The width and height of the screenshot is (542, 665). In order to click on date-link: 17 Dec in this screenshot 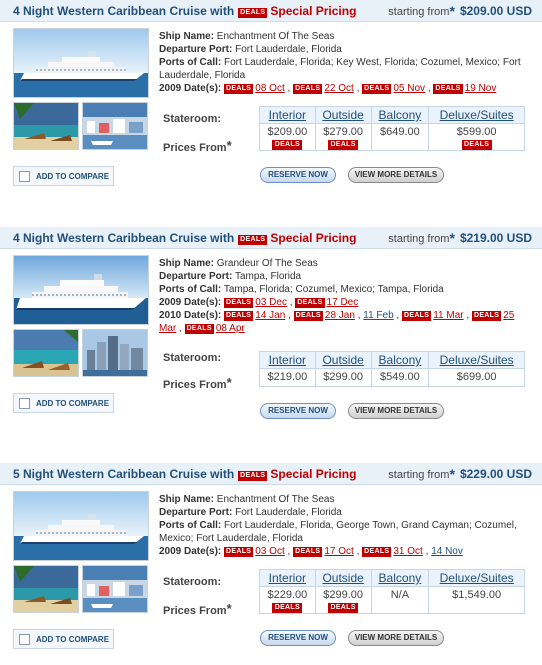, I will do `click(343, 302)`.